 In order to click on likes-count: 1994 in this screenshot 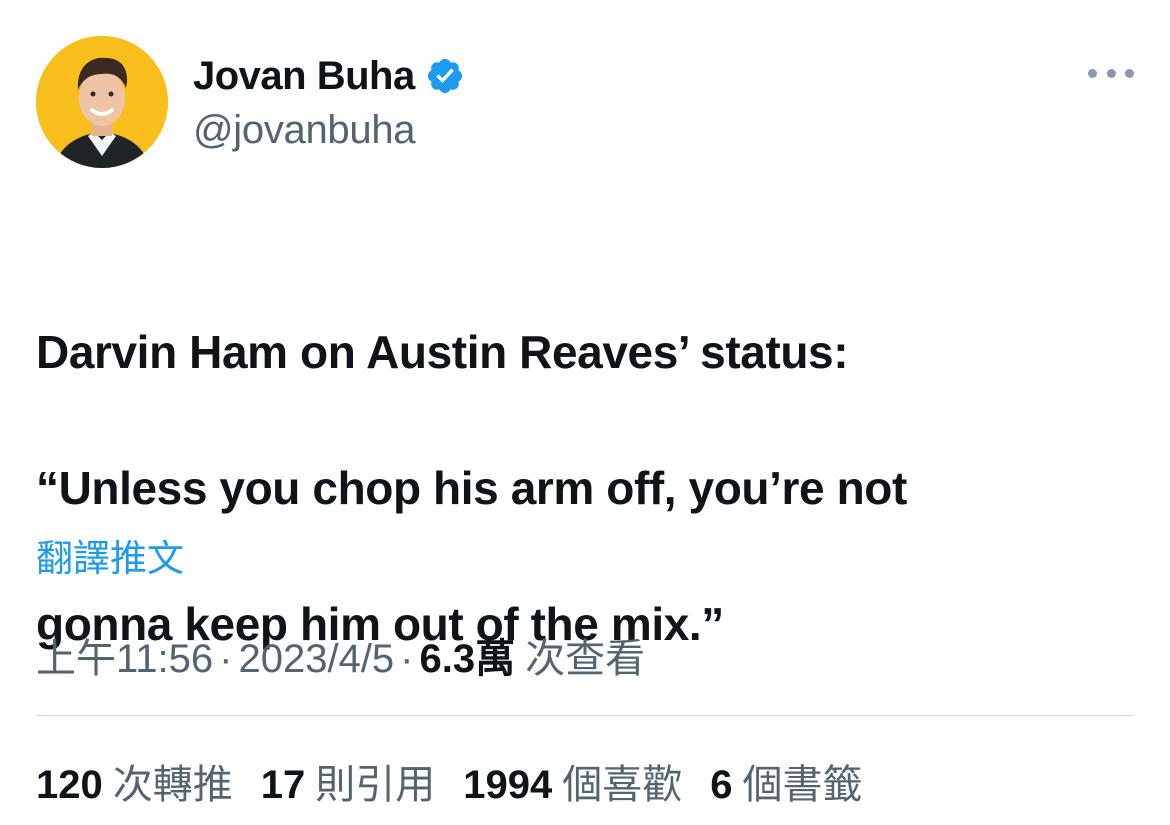, I will do `click(508, 785)`.